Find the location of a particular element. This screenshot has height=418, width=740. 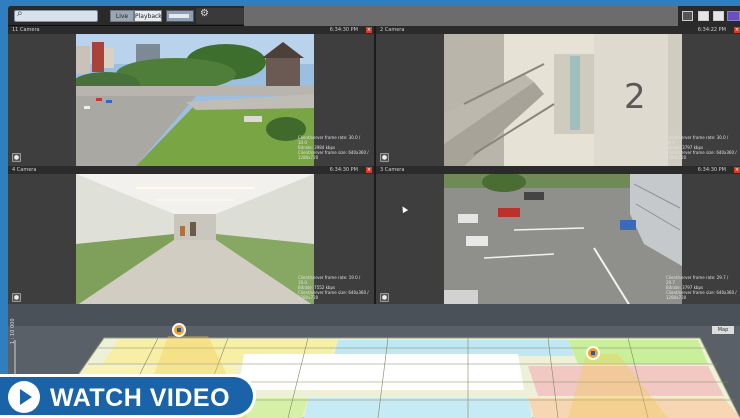

search-icon: ⌕ is located at coordinates (20, 13).